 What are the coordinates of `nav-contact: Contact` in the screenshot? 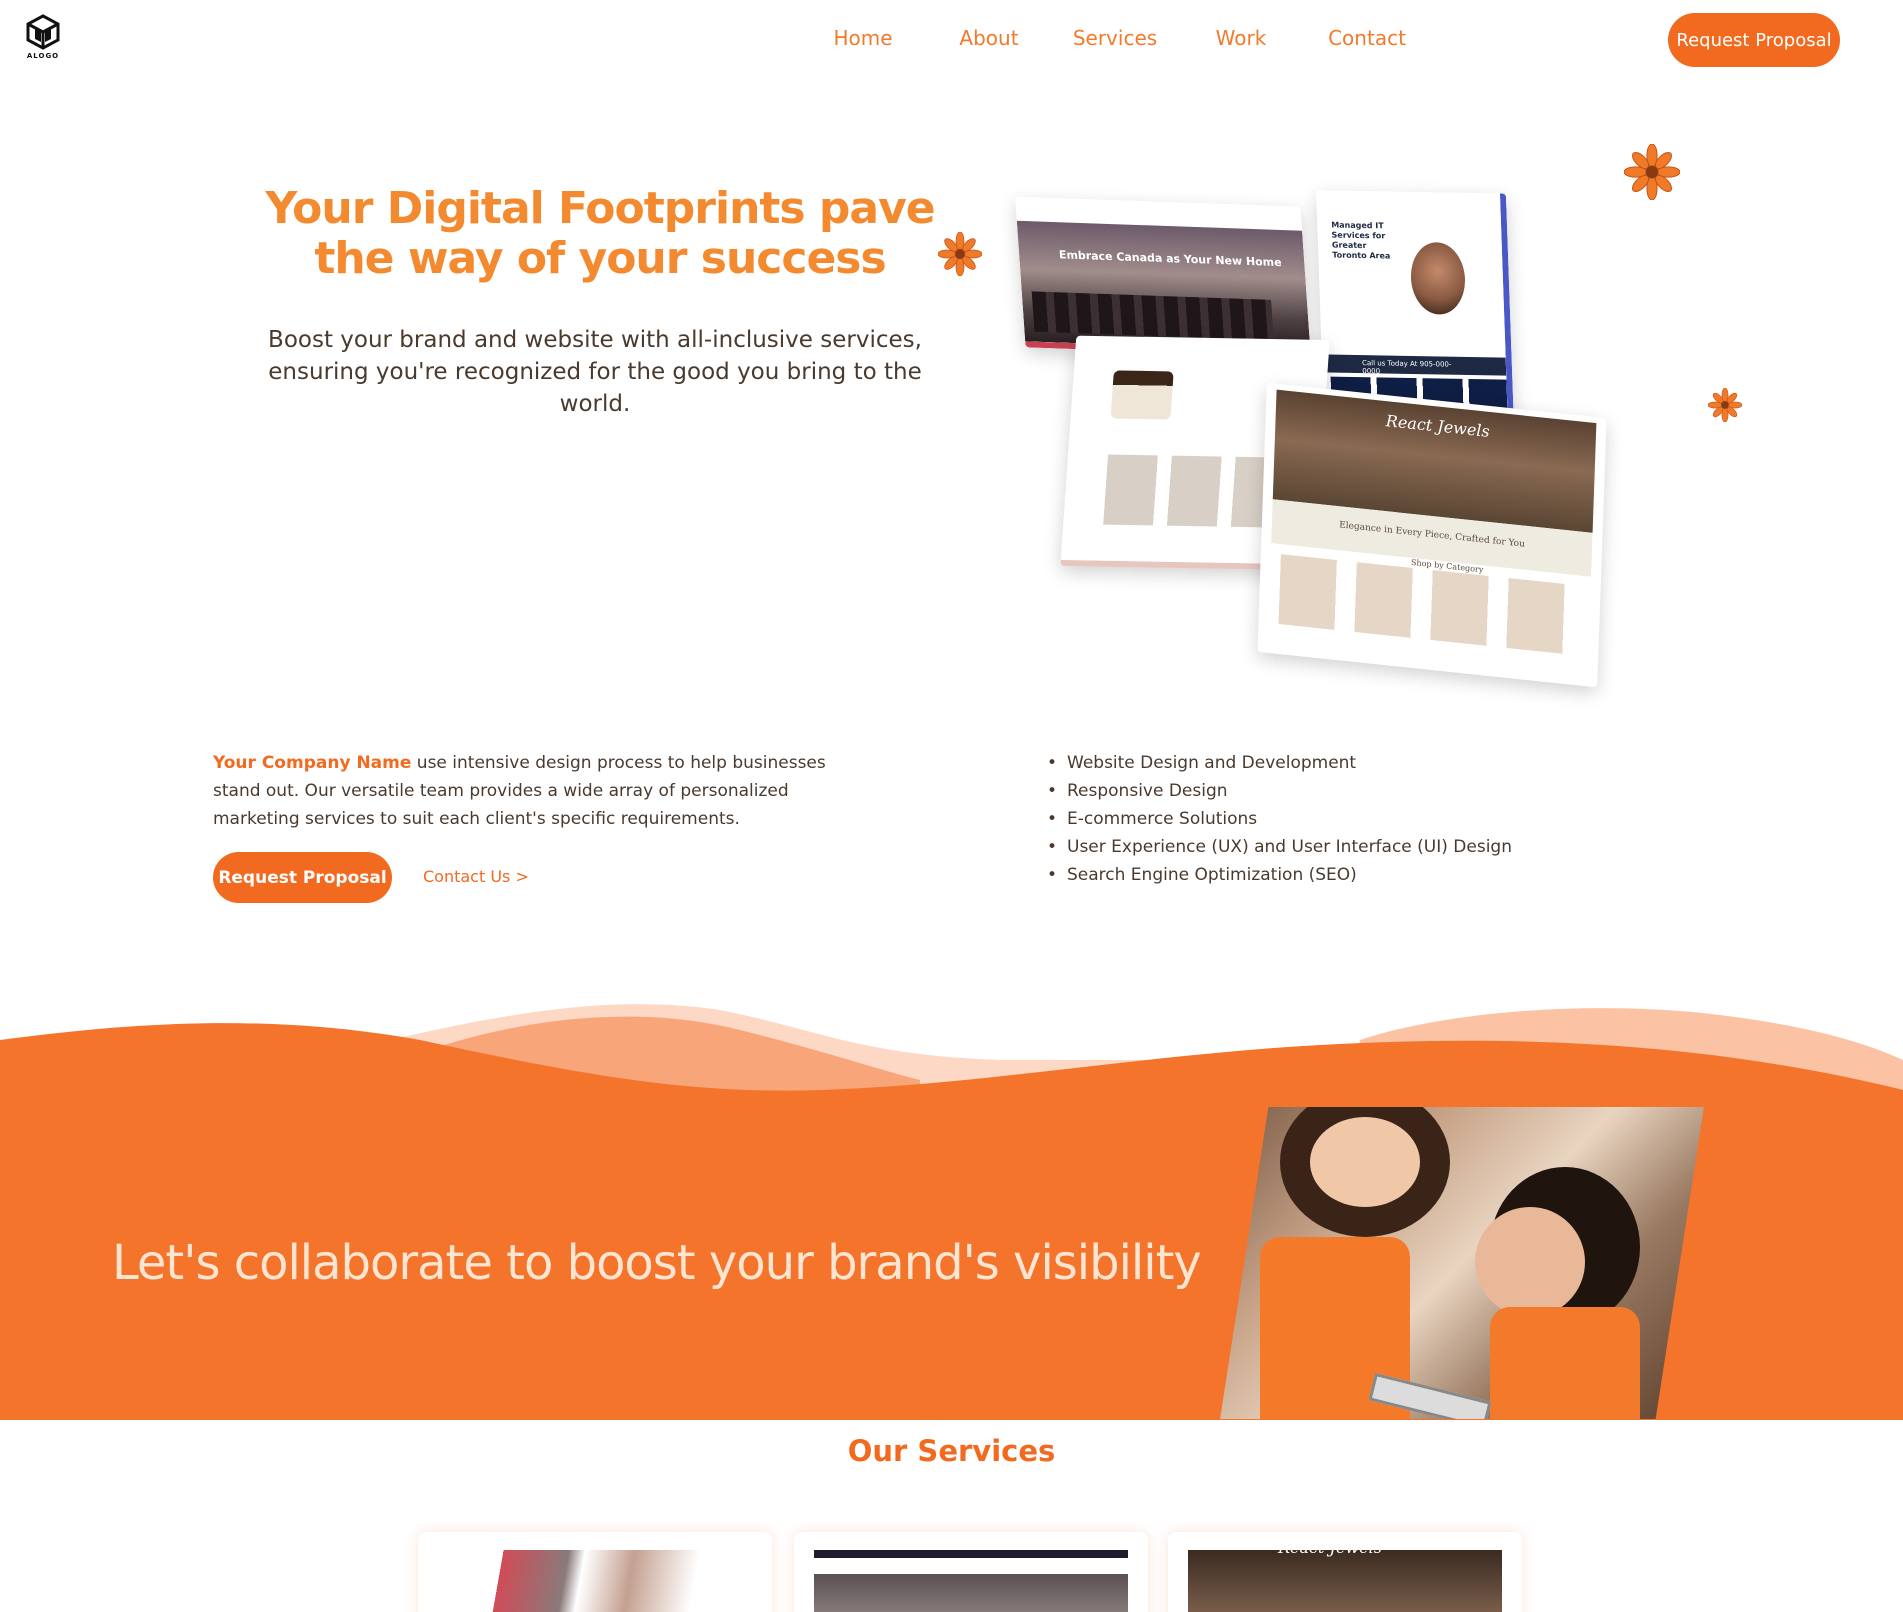 It's located at (1367, 38).